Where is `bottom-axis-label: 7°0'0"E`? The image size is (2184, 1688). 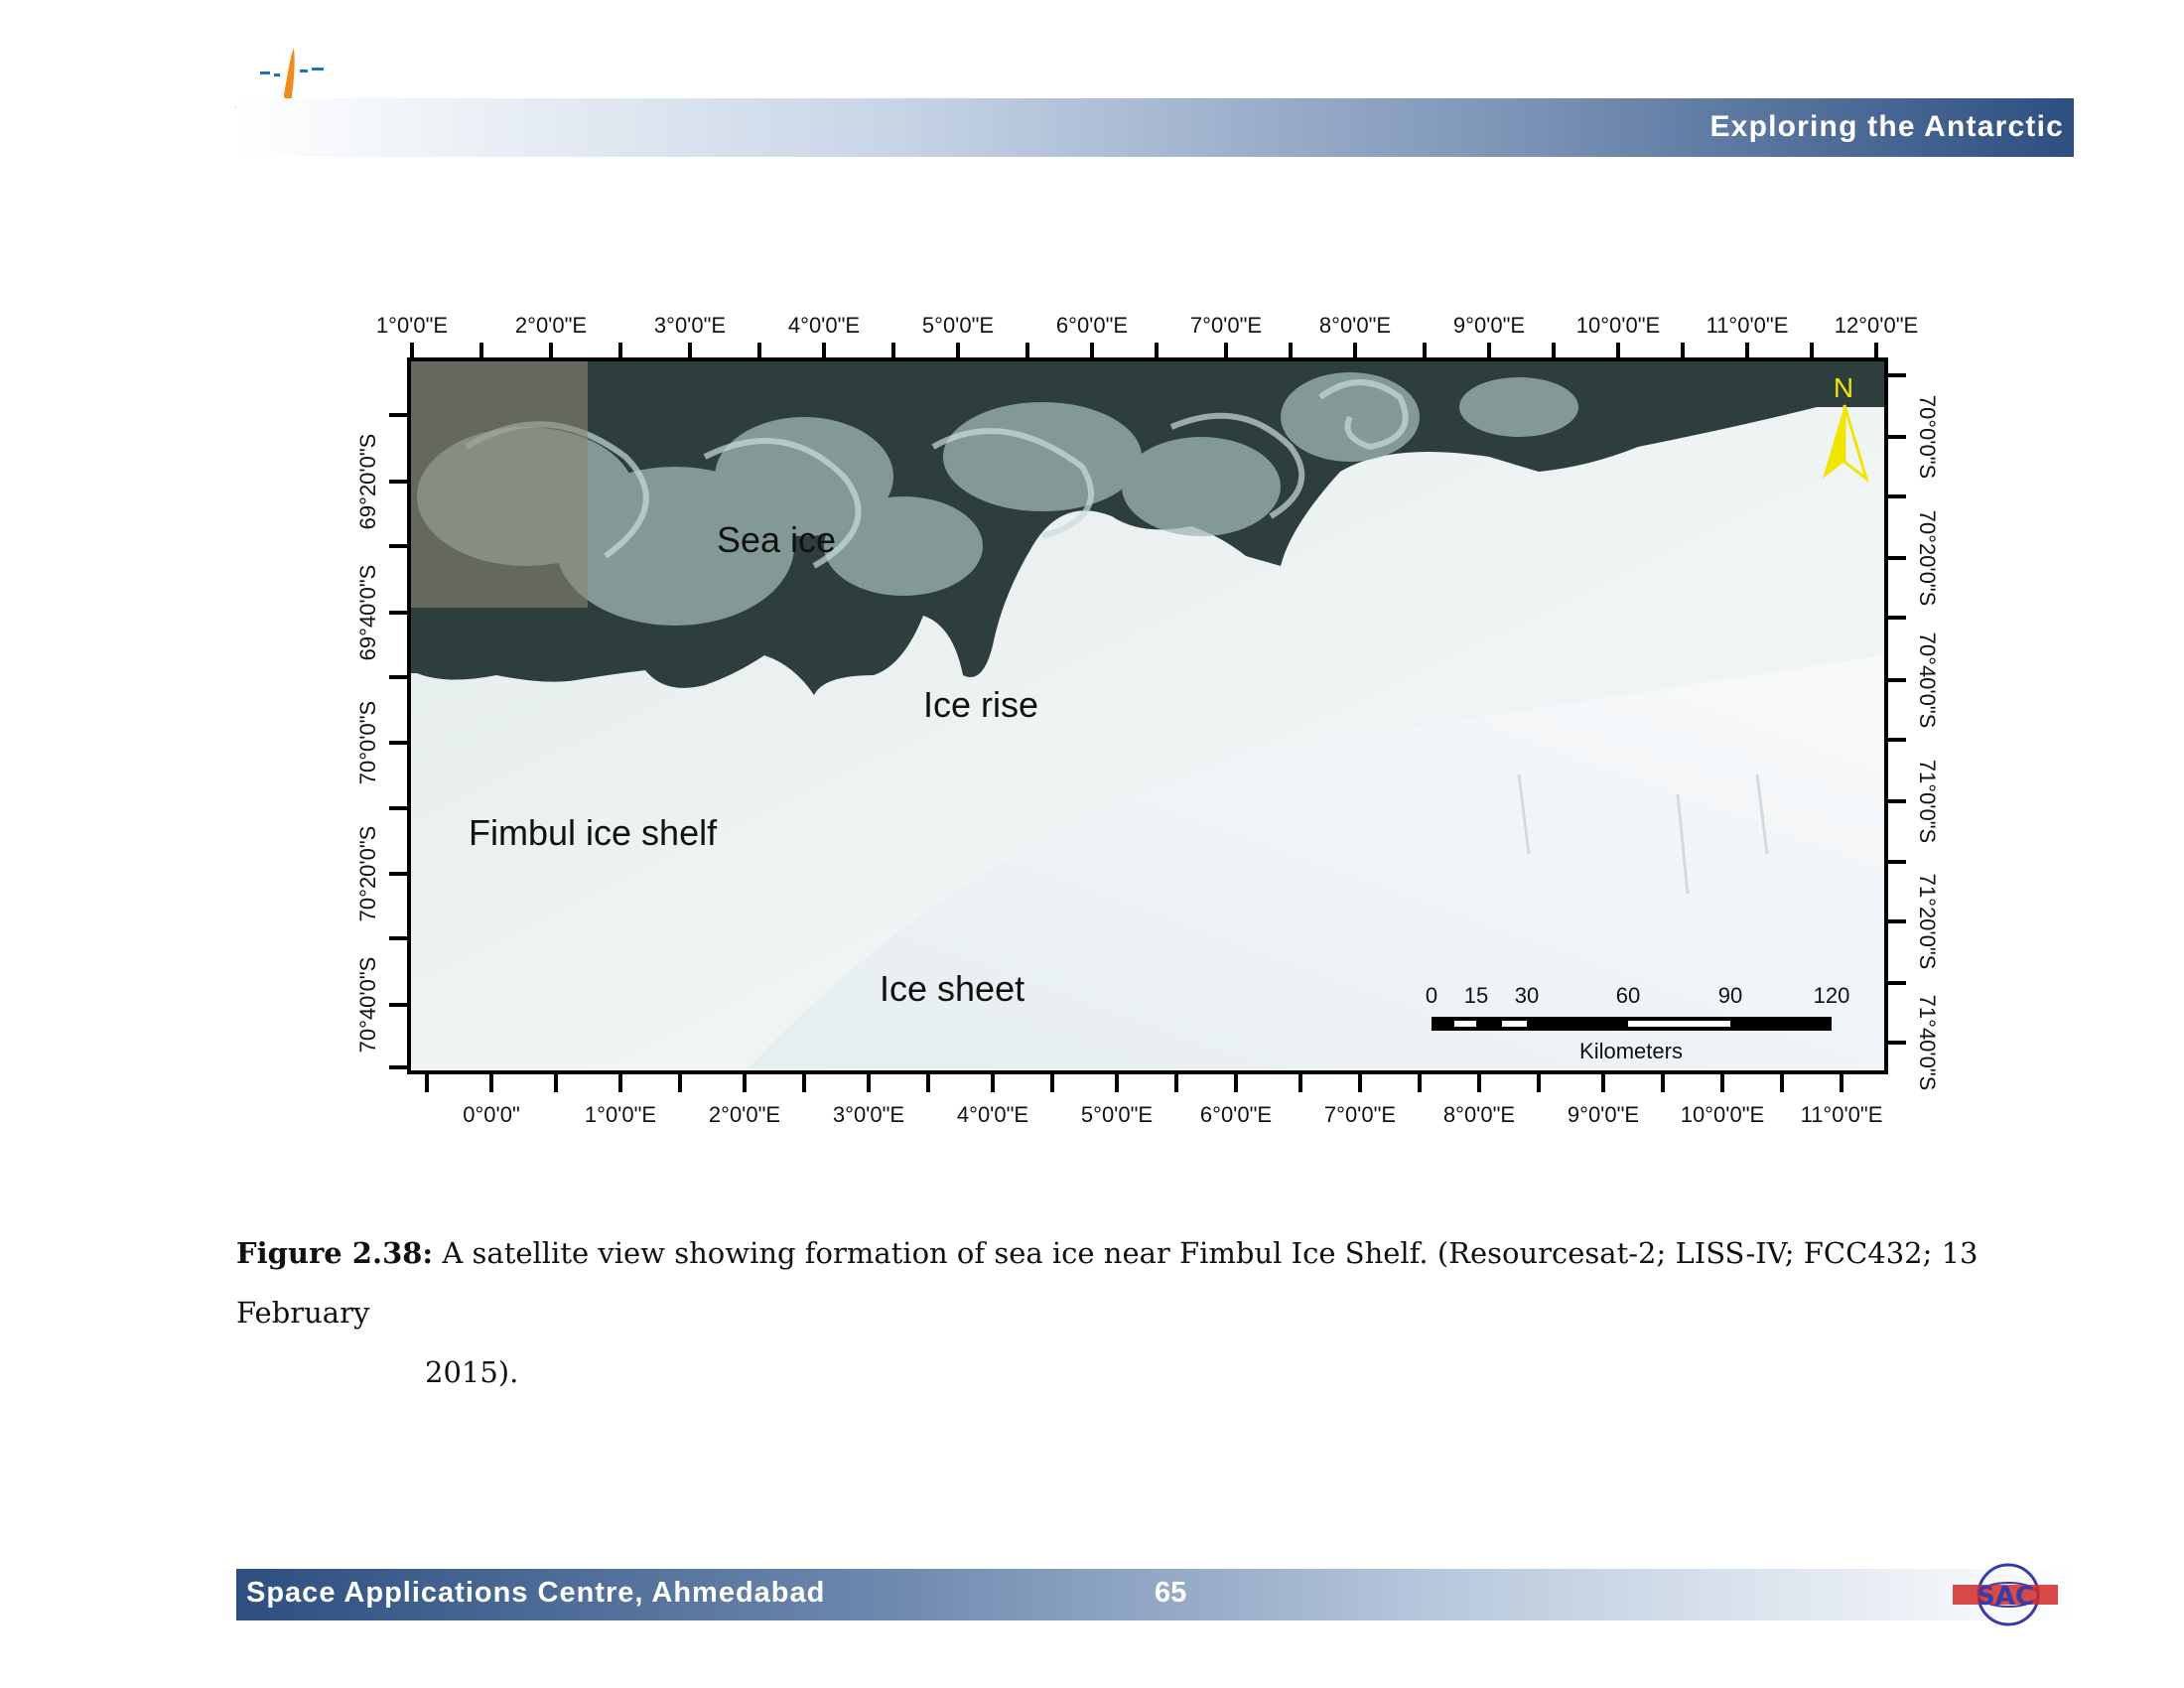 bottom-axis-label: 7°0'0"E is located at coordinates (1360, 1114).